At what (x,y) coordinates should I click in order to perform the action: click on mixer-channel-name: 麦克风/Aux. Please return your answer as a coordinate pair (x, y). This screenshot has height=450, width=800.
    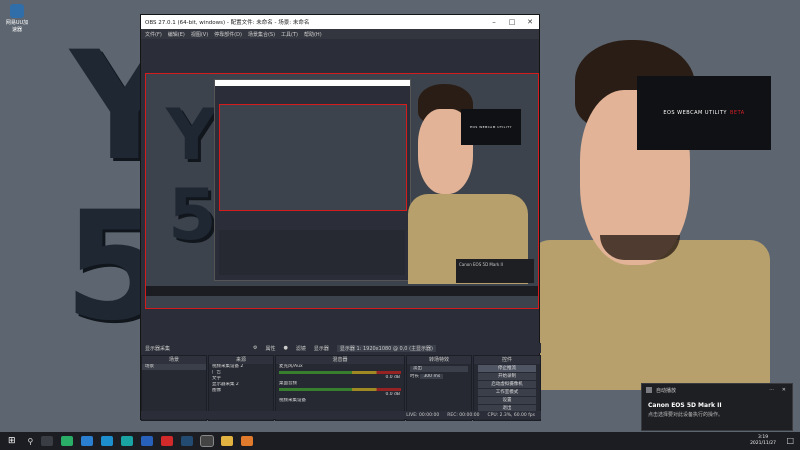
    Looking at the image, I should click on (291, 366).